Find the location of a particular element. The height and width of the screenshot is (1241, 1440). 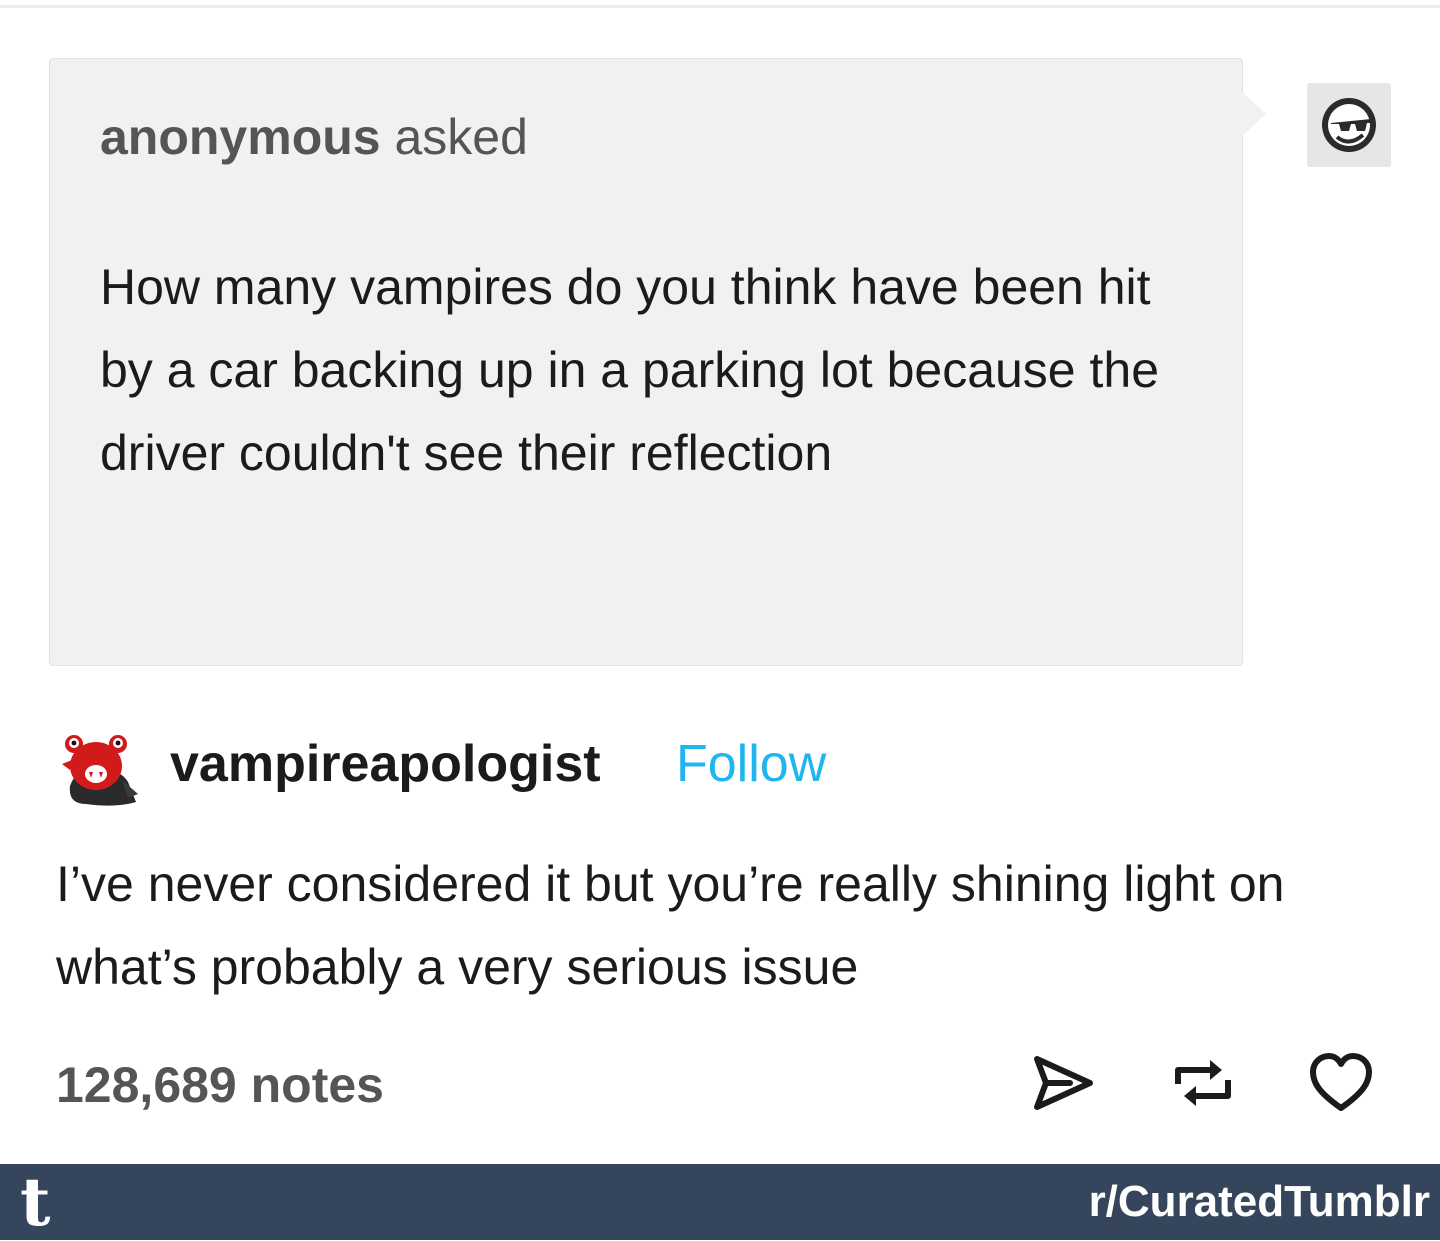

heart-icon is located at coordinates (1341, 1083).